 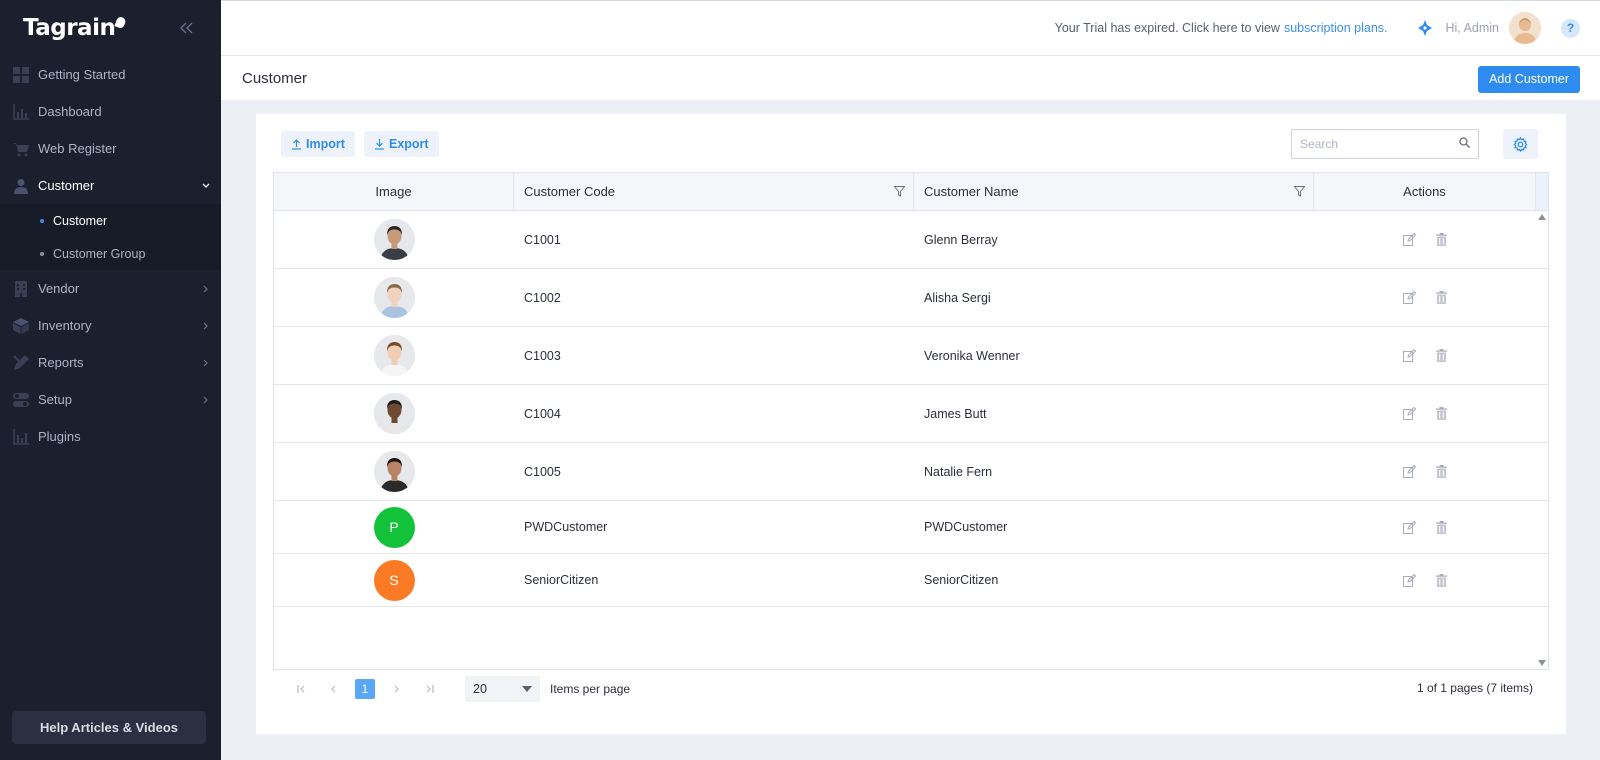 What do you see at coordinates (333, 689) in the screenshot?
I see `previous-page-button` at bounding box center [333, 689].